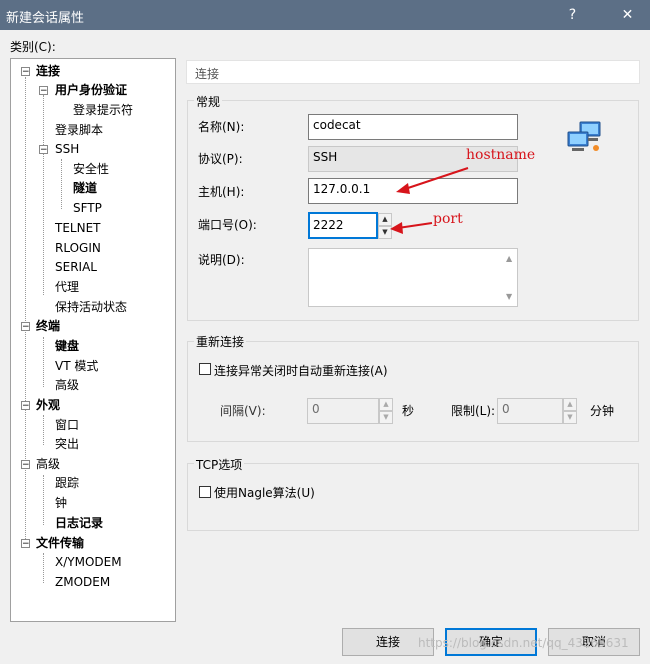  I want to click on host-label: 主机(H):, so click(221, 192).